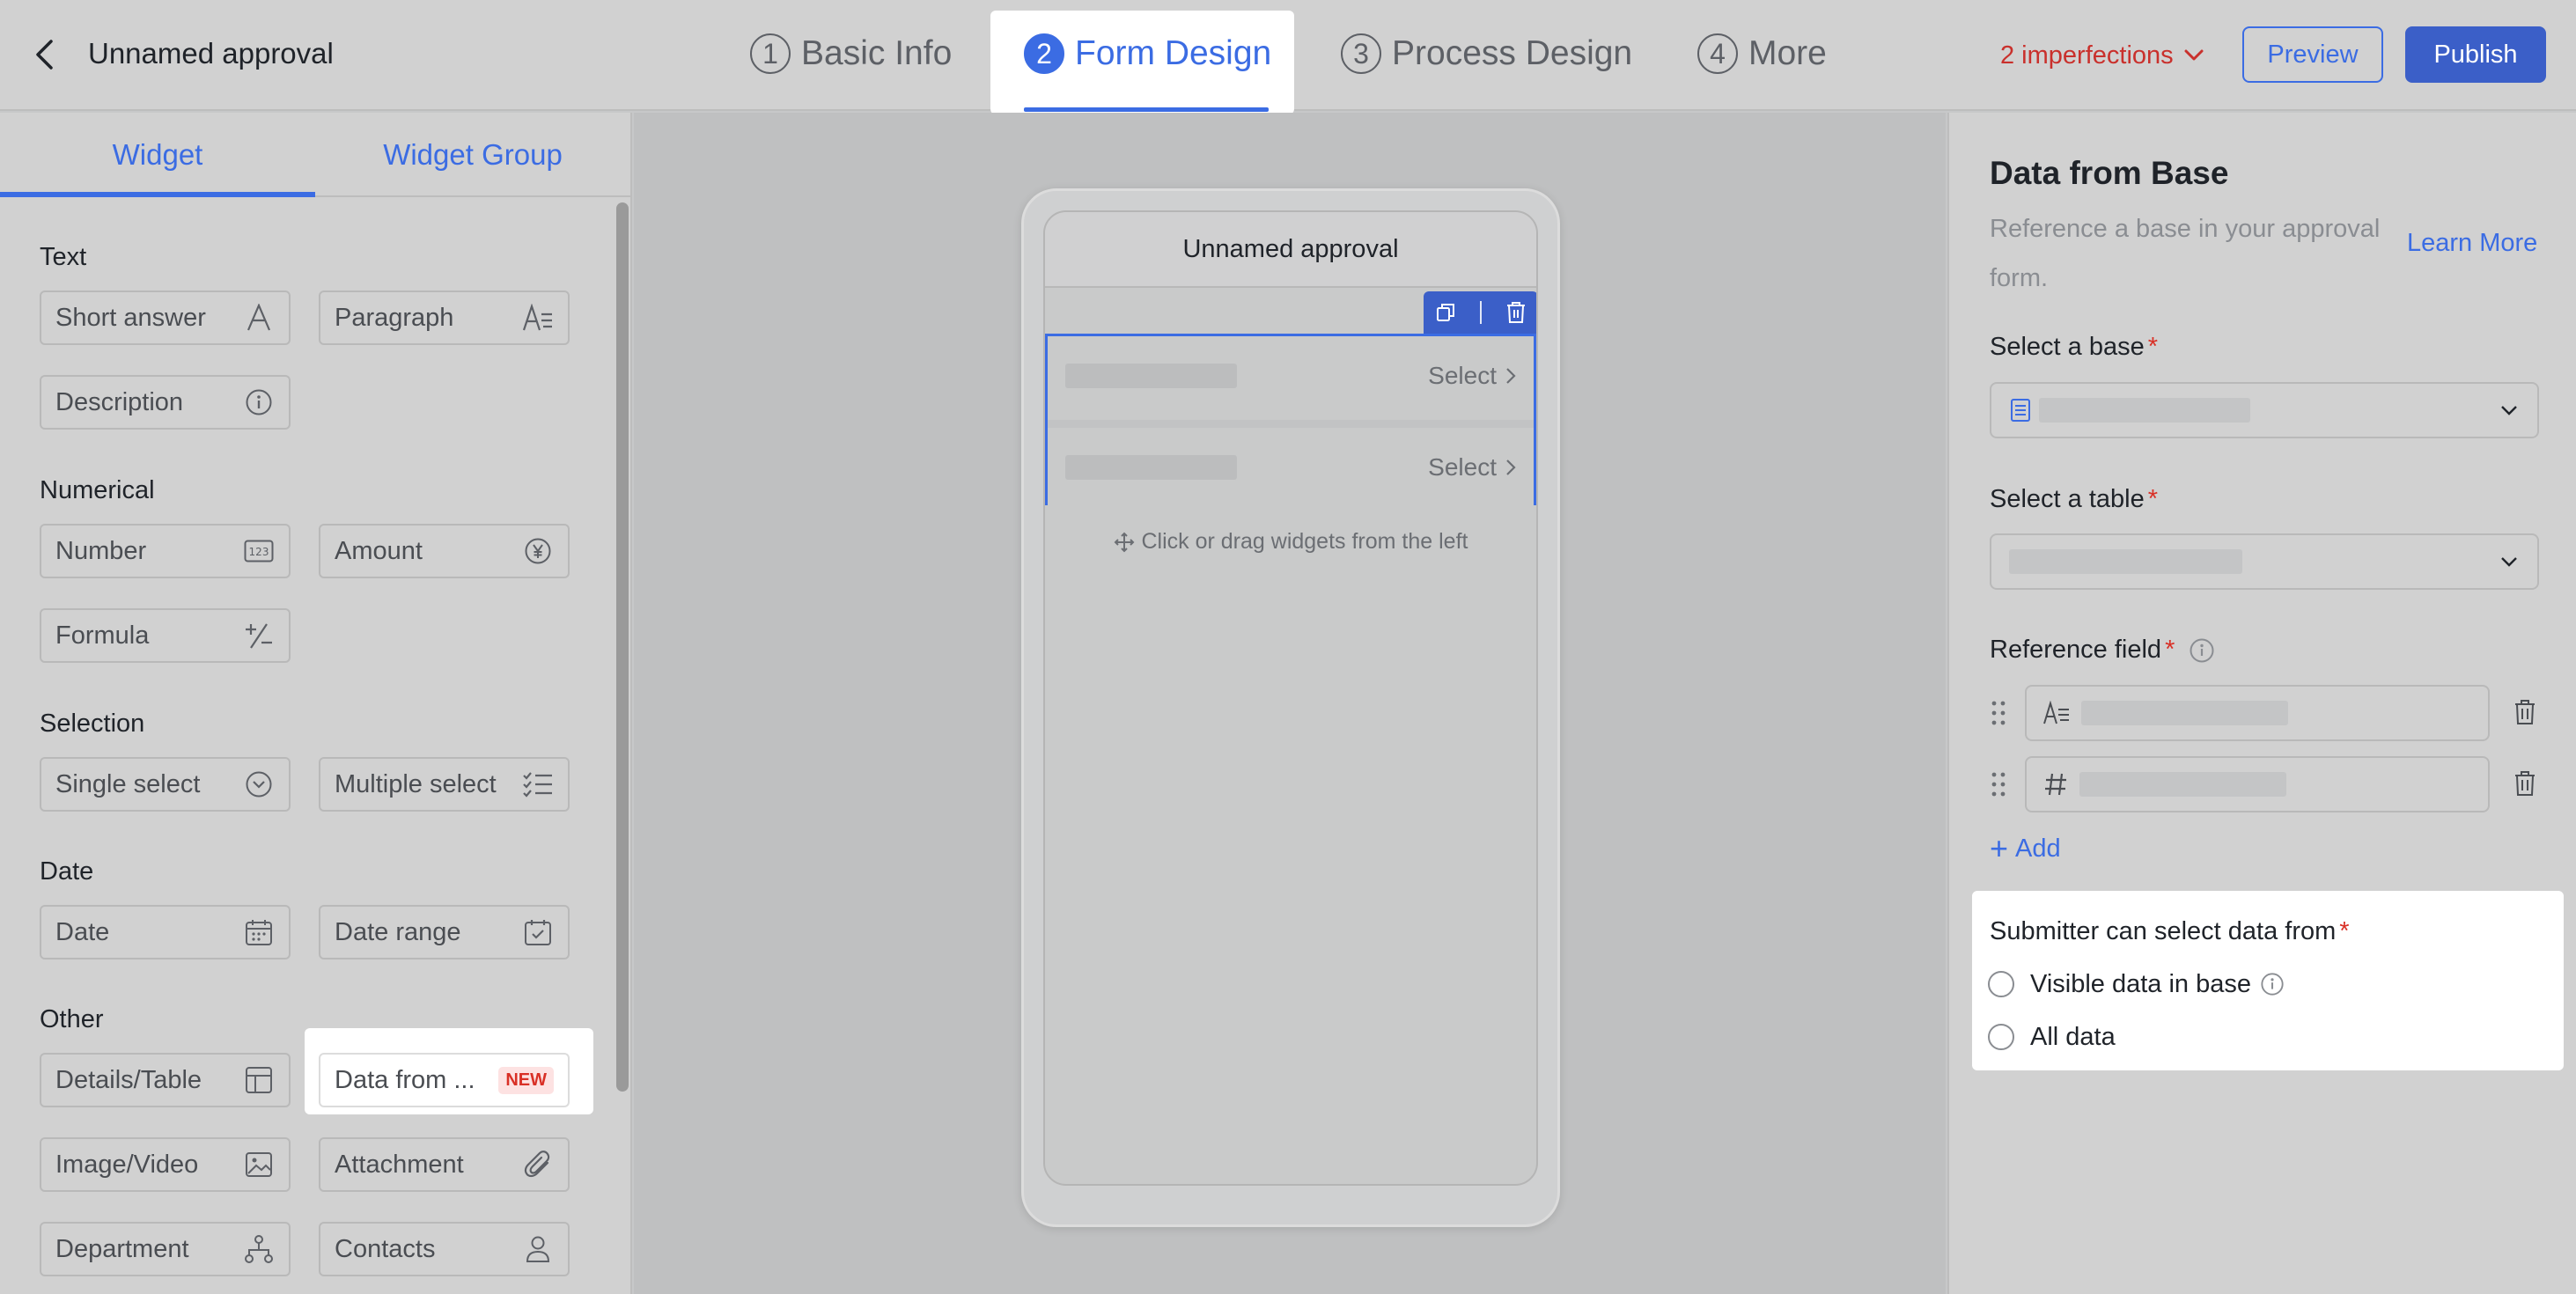  I want to click on imperfections-dropdown: 2 imperfections, so click(2102, 55).